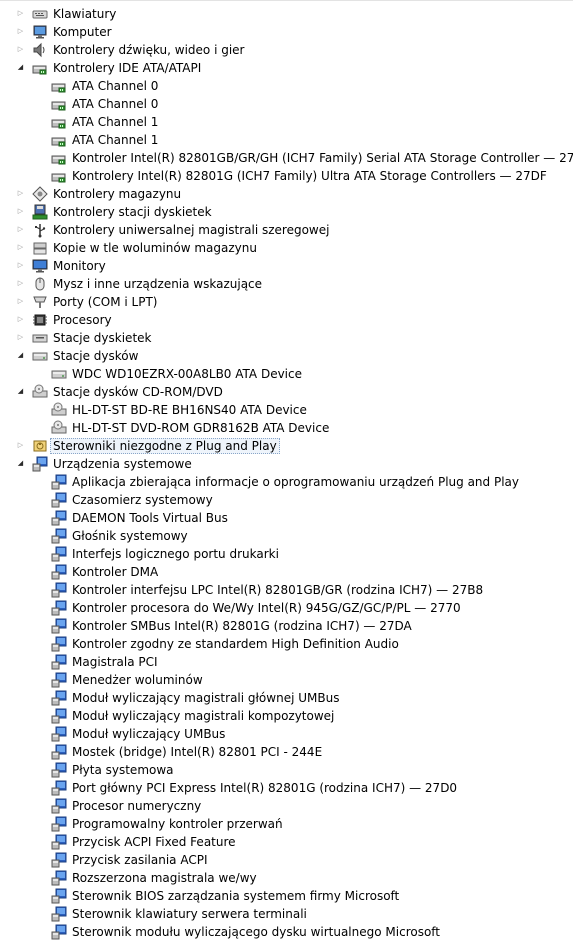  Describe the element at coordinates (286, 374) in the screenshot. I see `tree-device-21: WDC WD10EZRX-00A8LB0 ATA Device` at that location.